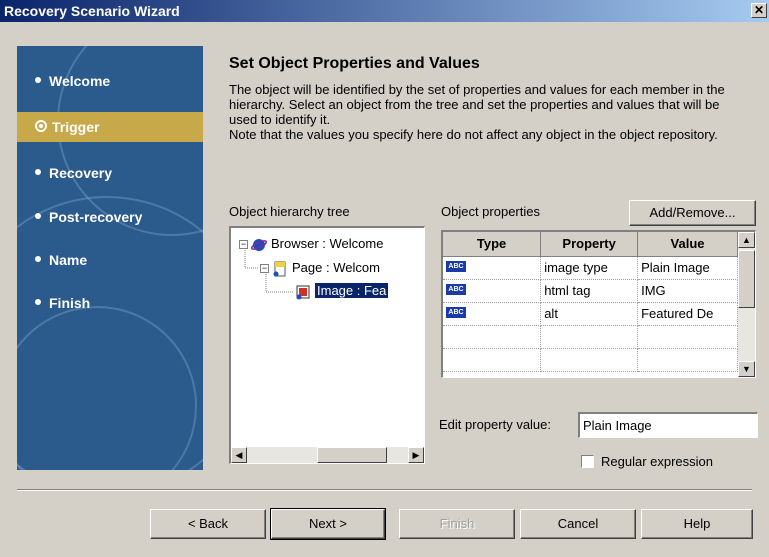 Image resolution: width=769 pixels, height=557 pixels. I want to click on value-cell: Featured De, so click(687, 314).